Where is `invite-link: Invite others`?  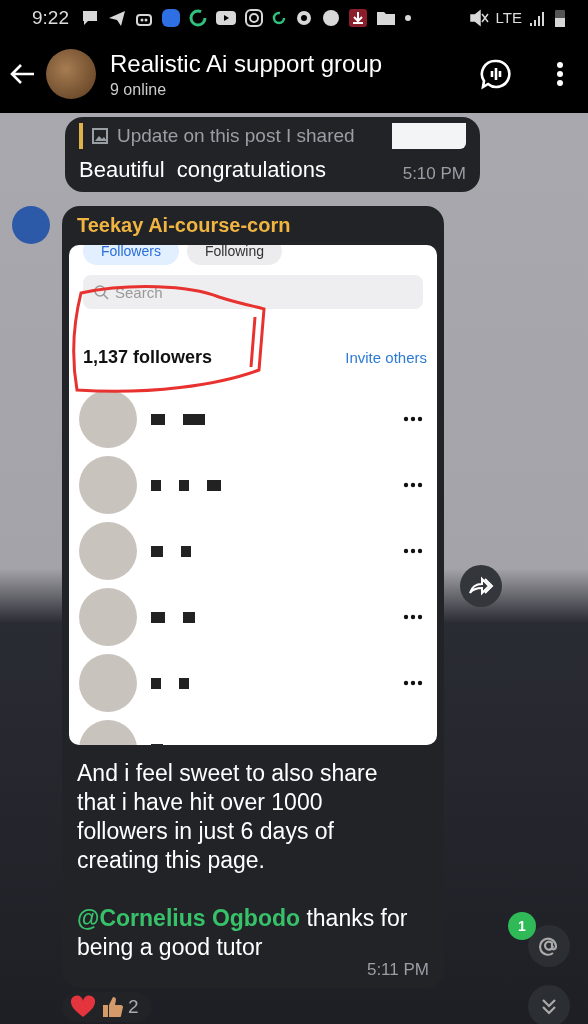 invite-link: Invite others is located at coordinates (386, 357).